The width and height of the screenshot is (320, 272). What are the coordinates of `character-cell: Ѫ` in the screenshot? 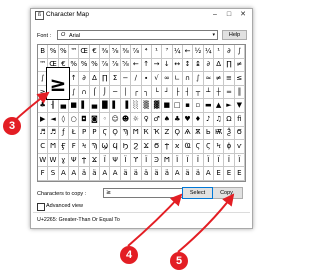 It's located at (198, 133).